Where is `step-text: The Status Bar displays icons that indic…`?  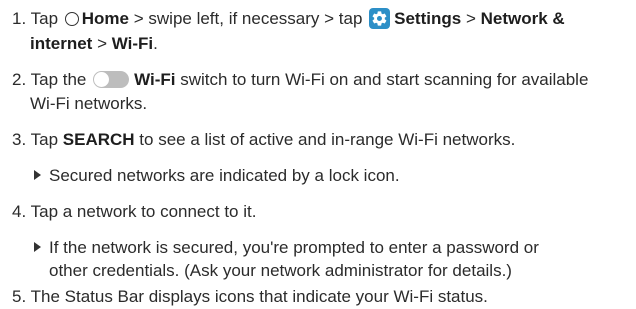 step-text: The Status Bar displays icons that indic… is located at coordinates (259, 296).